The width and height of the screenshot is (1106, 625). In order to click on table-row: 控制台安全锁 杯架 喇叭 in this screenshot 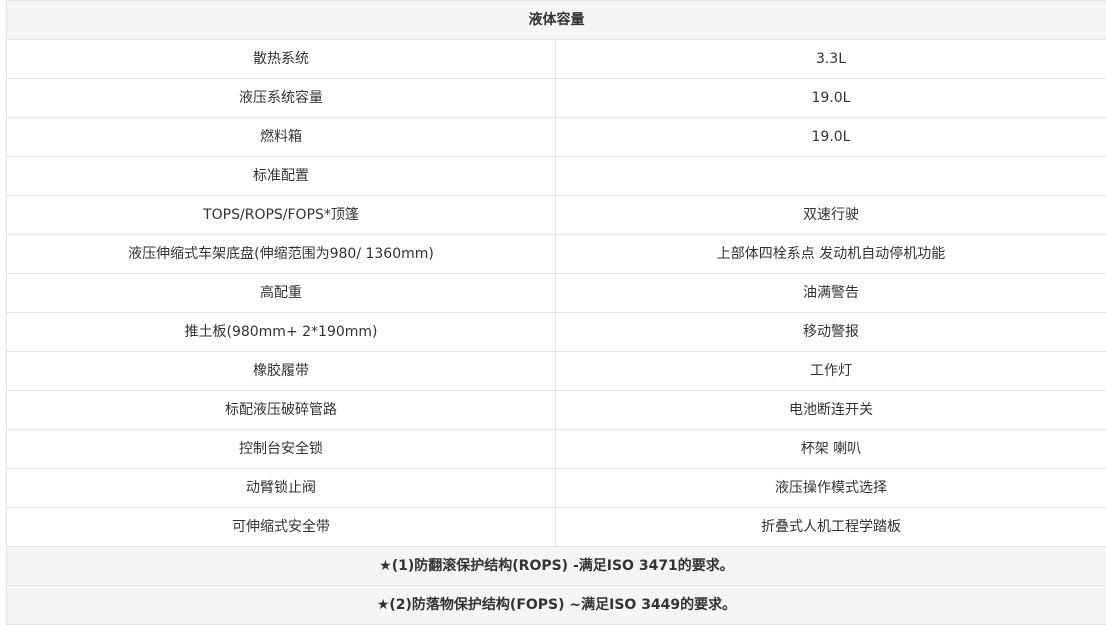, I will do `click(556, 449)`.